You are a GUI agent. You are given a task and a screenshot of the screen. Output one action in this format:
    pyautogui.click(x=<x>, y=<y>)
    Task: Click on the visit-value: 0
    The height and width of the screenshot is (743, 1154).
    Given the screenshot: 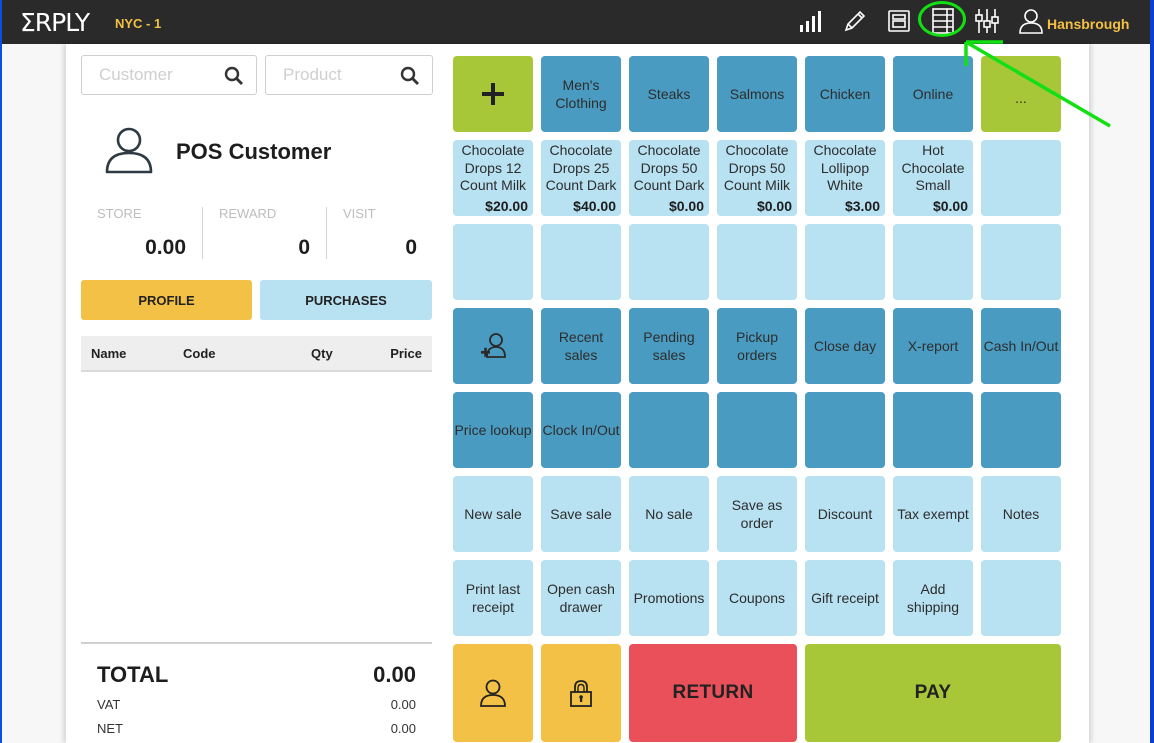 What is the action you would take?
    pyautogui.click(x=411, y=247)
    